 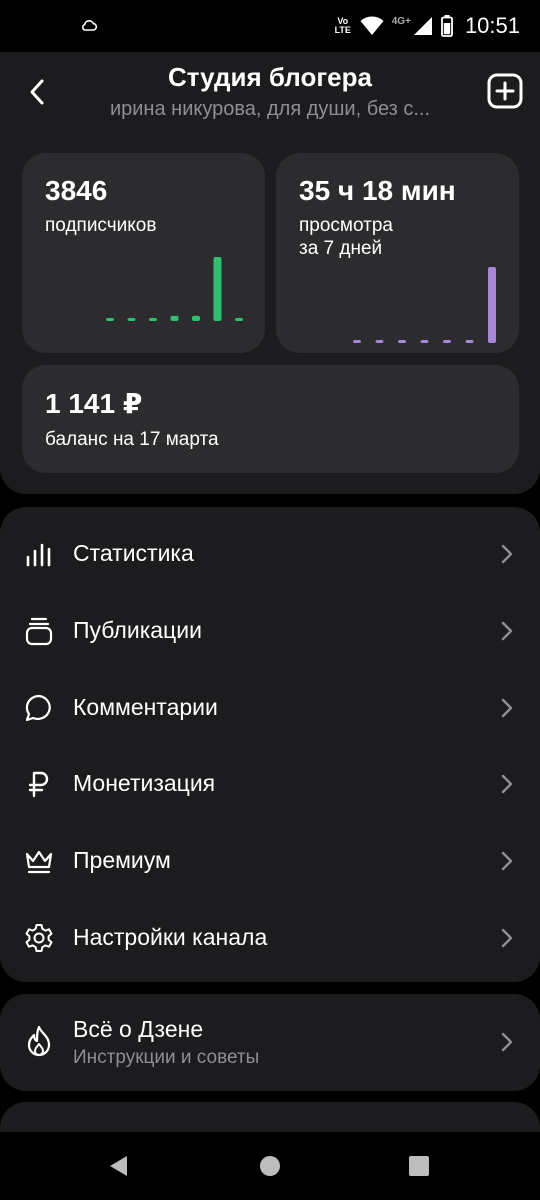 I want to click on balance-value: 1 141 ₽, so click(x=94, y=403).